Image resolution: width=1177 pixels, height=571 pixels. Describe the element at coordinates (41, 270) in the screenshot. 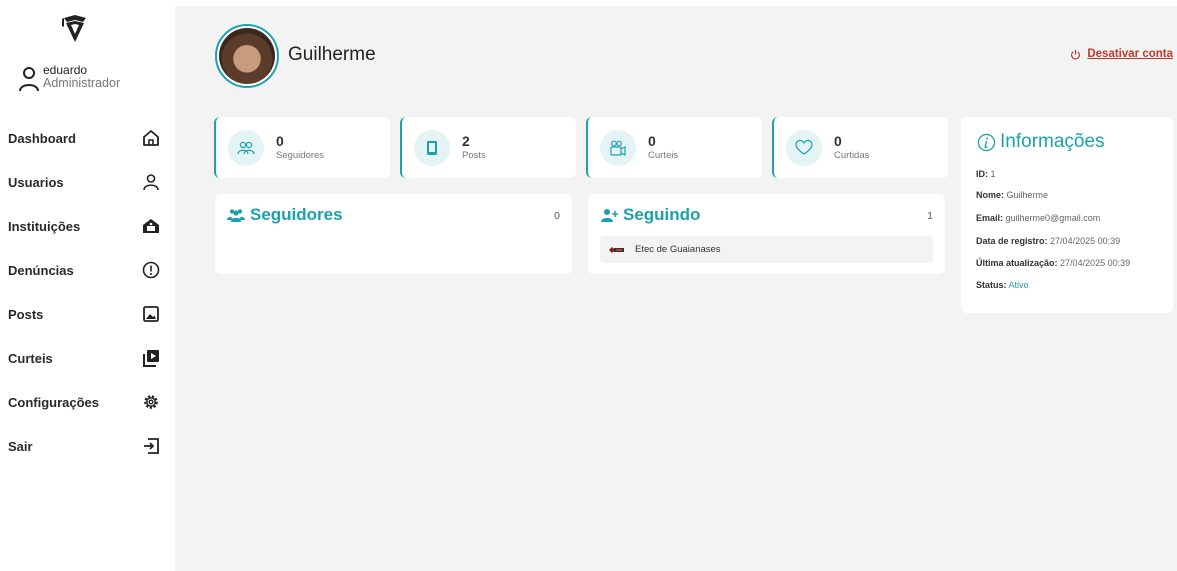

I see `sidebar-item-label: Denúncias` at that location.